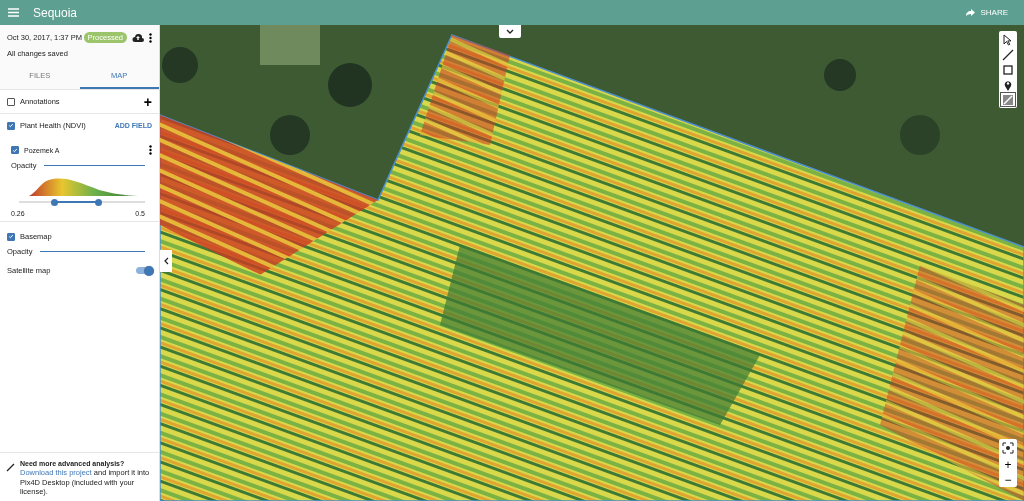  I want to click on chevron-down-icon, so click(510, 31).